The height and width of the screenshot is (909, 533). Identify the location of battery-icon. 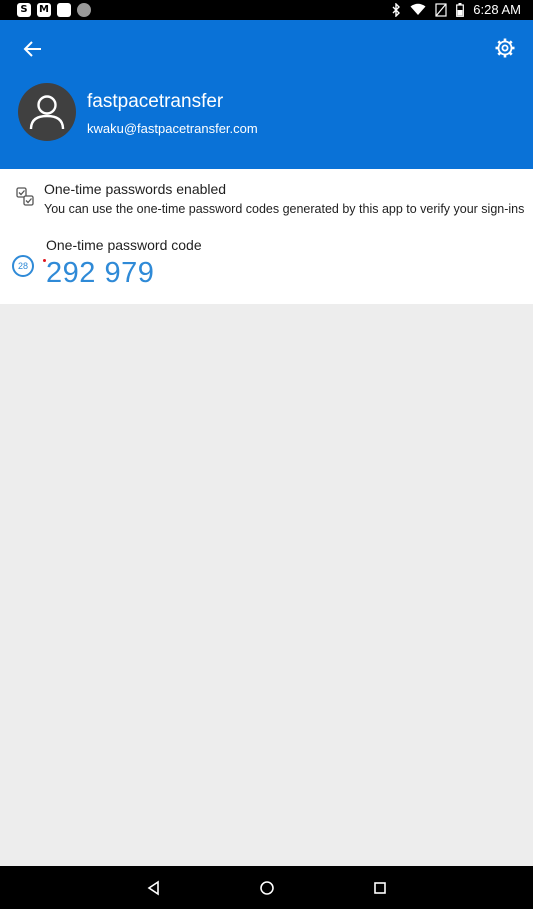
(460, 9).